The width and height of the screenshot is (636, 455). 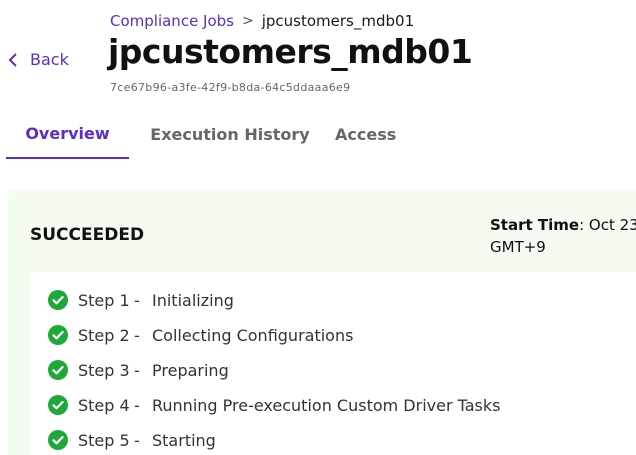 What do you see at coordinates (563, 236) in the screenshot?
I see `start-time: Start Time: Oct 23, GMT+9` at bounding box center [563, 236].